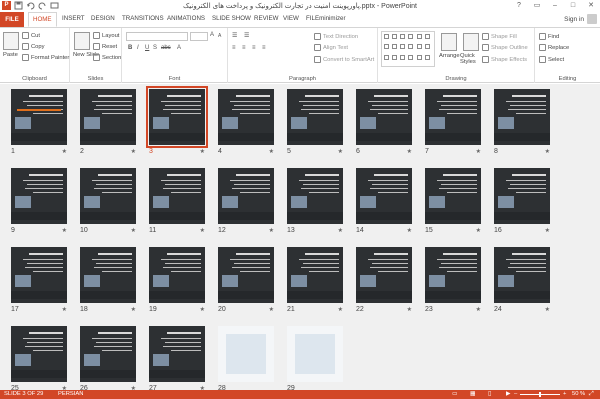  I want to click on format-painter-button: Format Painter, so click(45, 57).